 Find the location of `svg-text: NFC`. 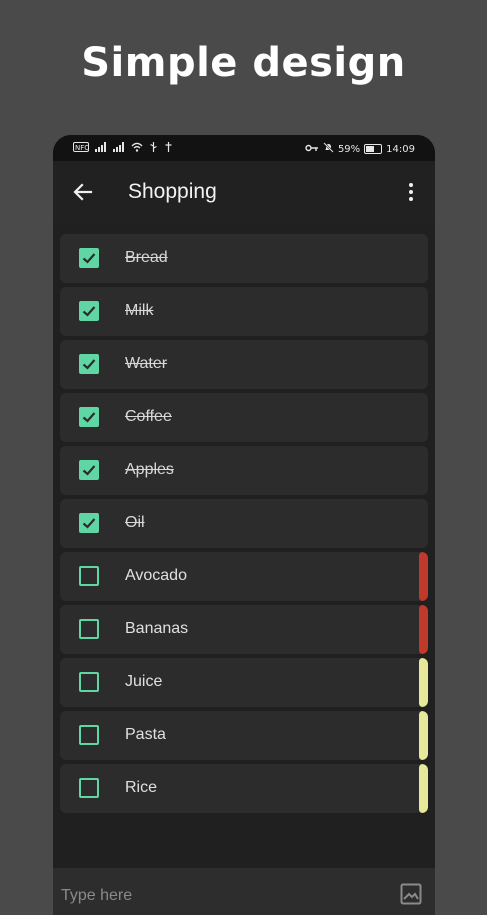

svg-text: NFC is located at coordinates (82, 148).